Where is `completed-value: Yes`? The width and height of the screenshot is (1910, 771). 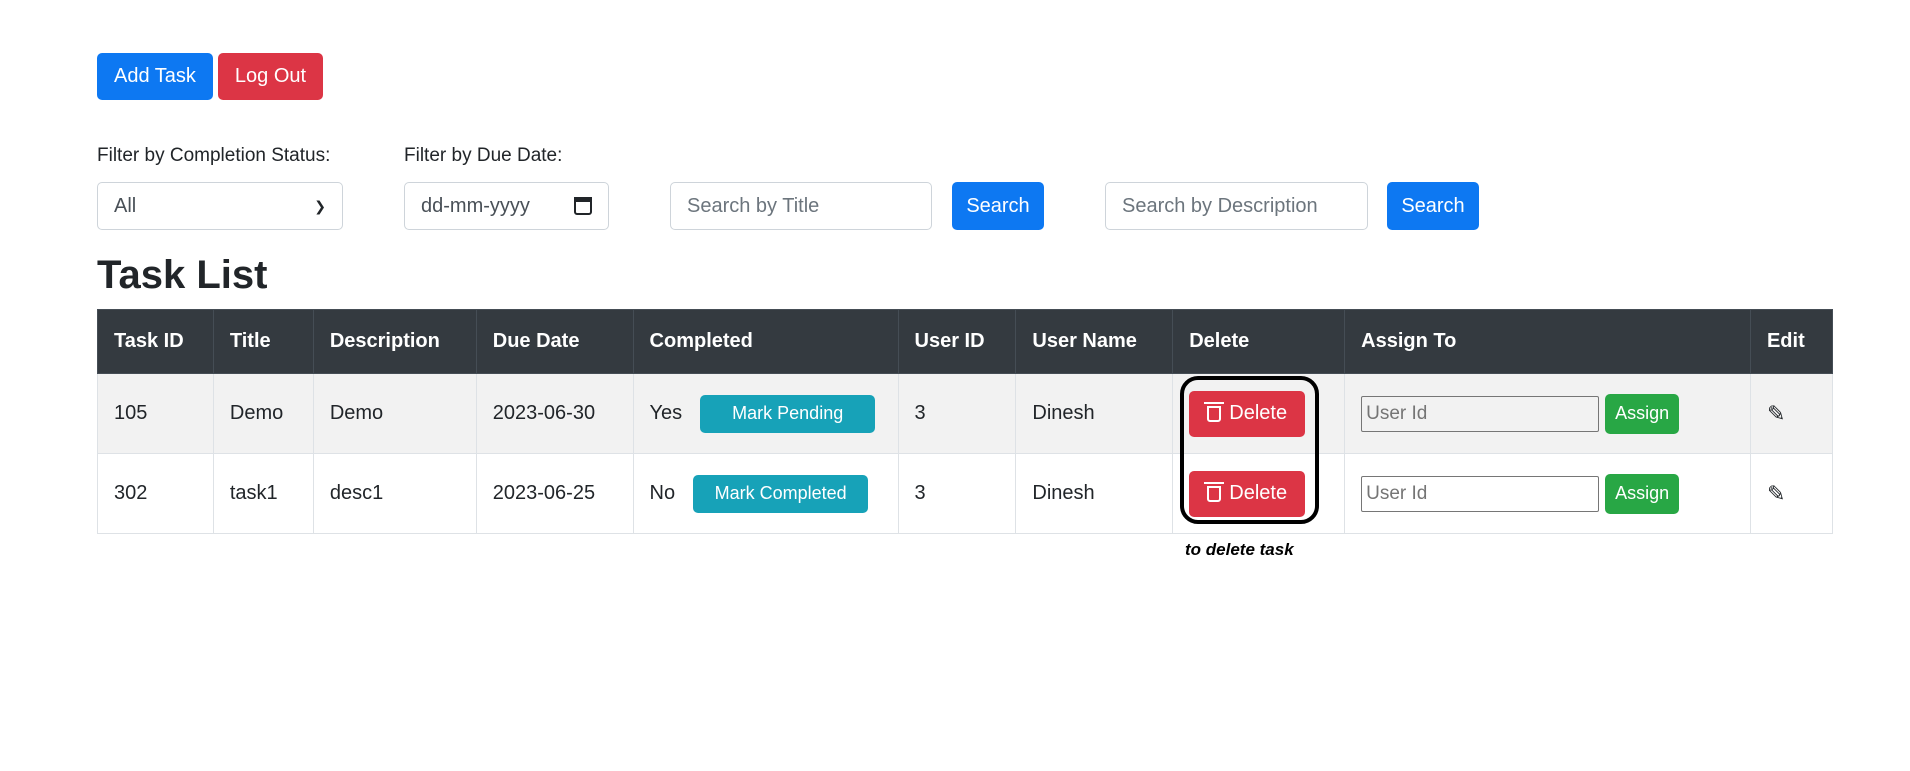
completed-value: Yes is located at coordinates (666, 413).